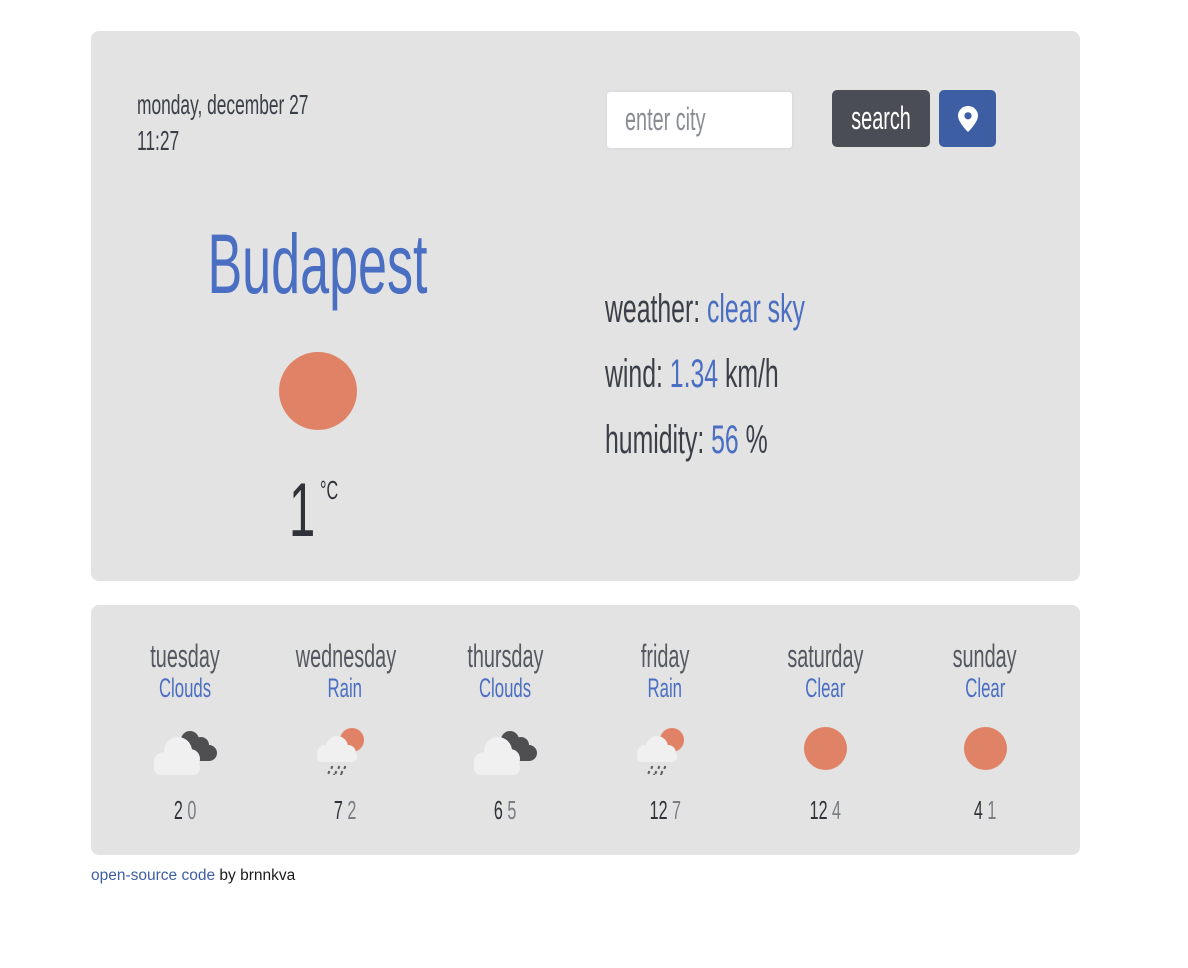 The image size is (1188, 968). I want to click on footer: open-source code by brnnkva, so click(193, 876).